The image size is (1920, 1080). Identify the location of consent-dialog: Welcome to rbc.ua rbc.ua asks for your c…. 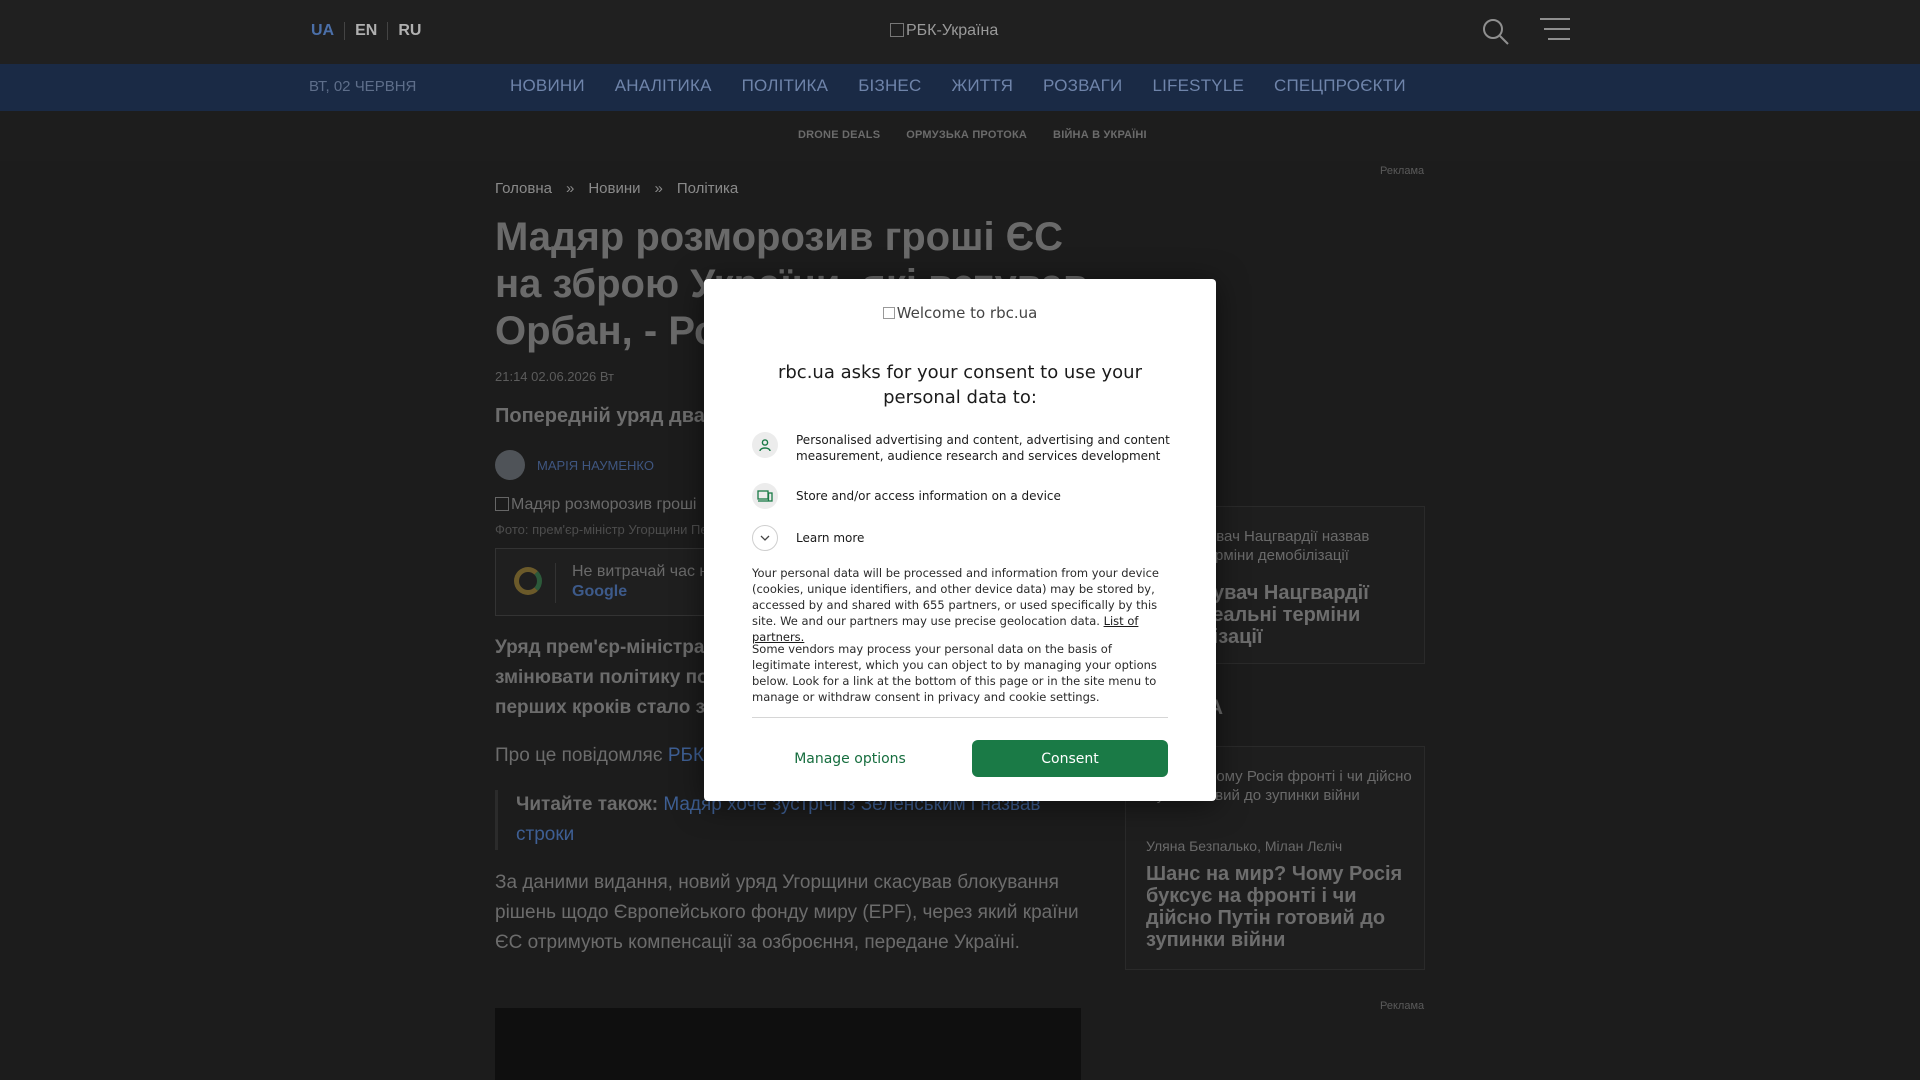
(960, 540).